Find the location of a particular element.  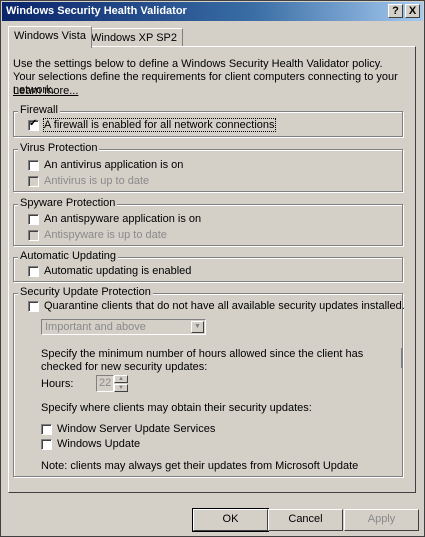

checkbox-label: Automatic updating is enabled is located at coordinates (118, 271).